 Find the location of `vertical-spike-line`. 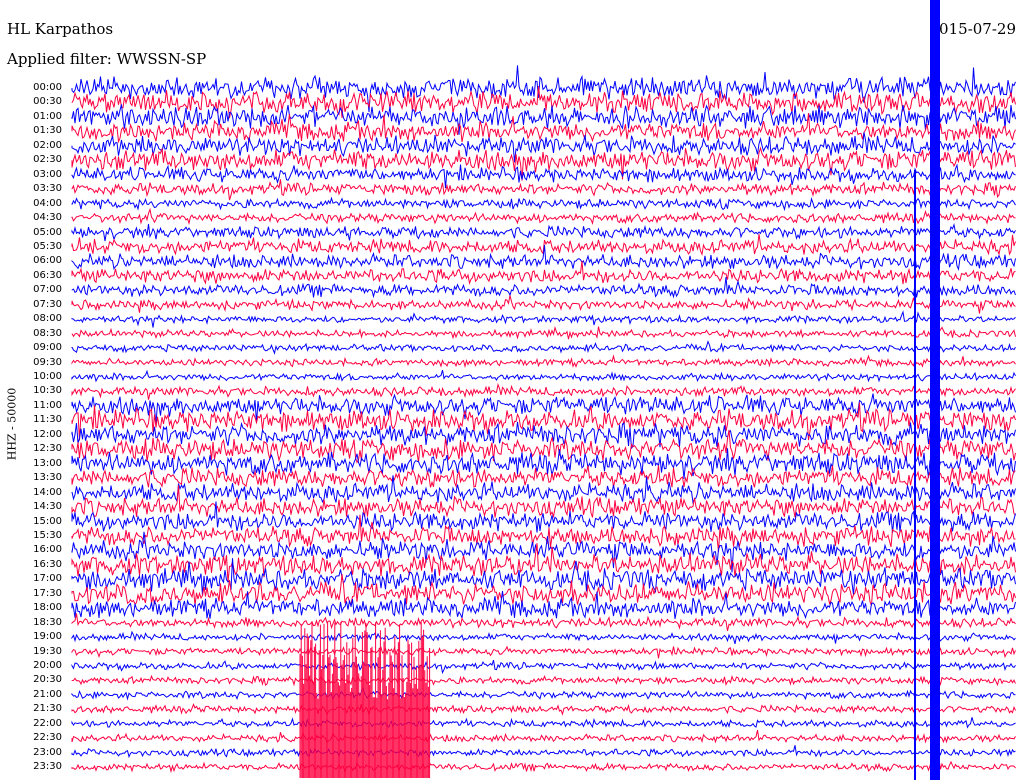

vertical-spike-line is located at coordinates (915, 475).